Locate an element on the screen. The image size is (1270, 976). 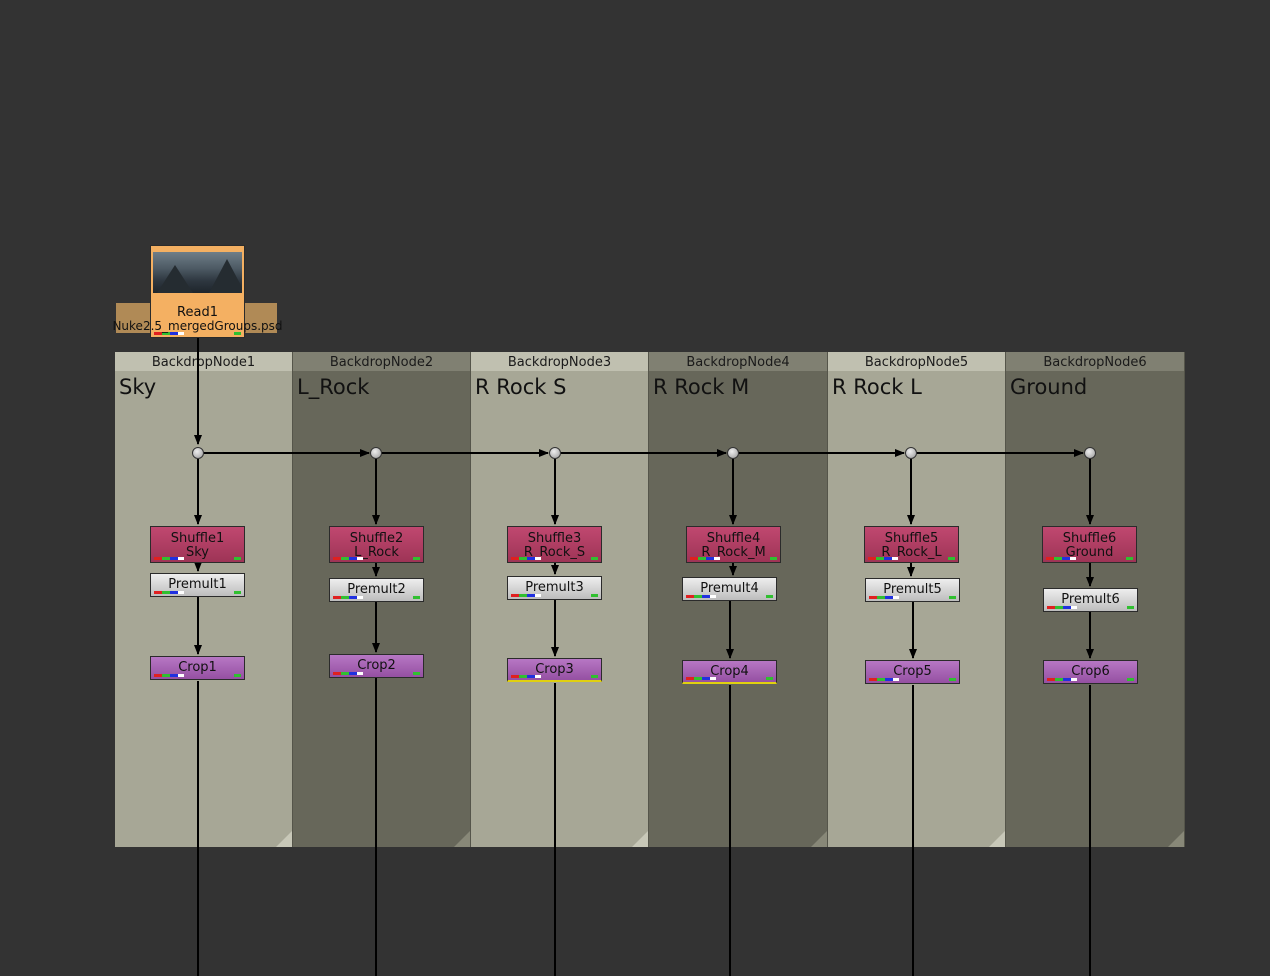
node-name: Premult4 is located at coordinates (729, 588).